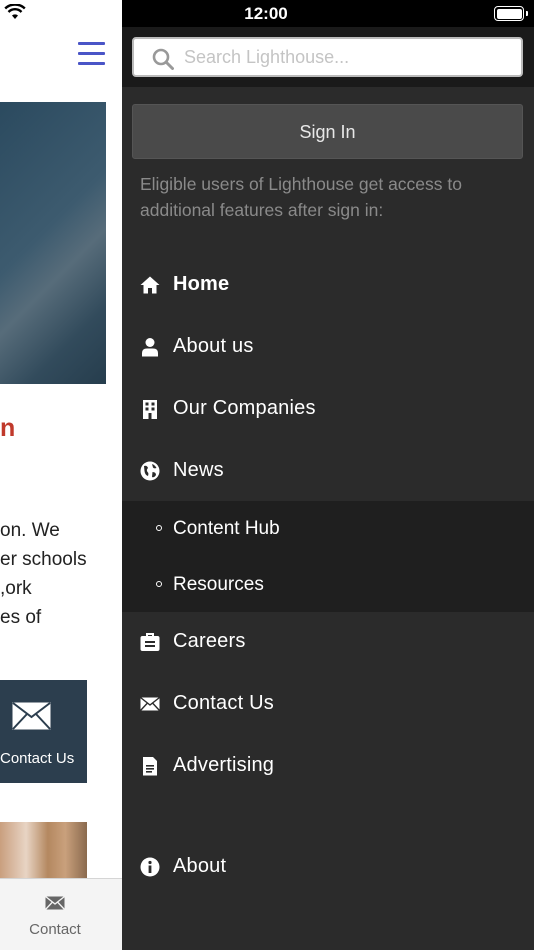  What do you see at coordinates (55, 929) in the screenshot?
I see `tab-contact-label: Contact` at bounding box center [55, 929].